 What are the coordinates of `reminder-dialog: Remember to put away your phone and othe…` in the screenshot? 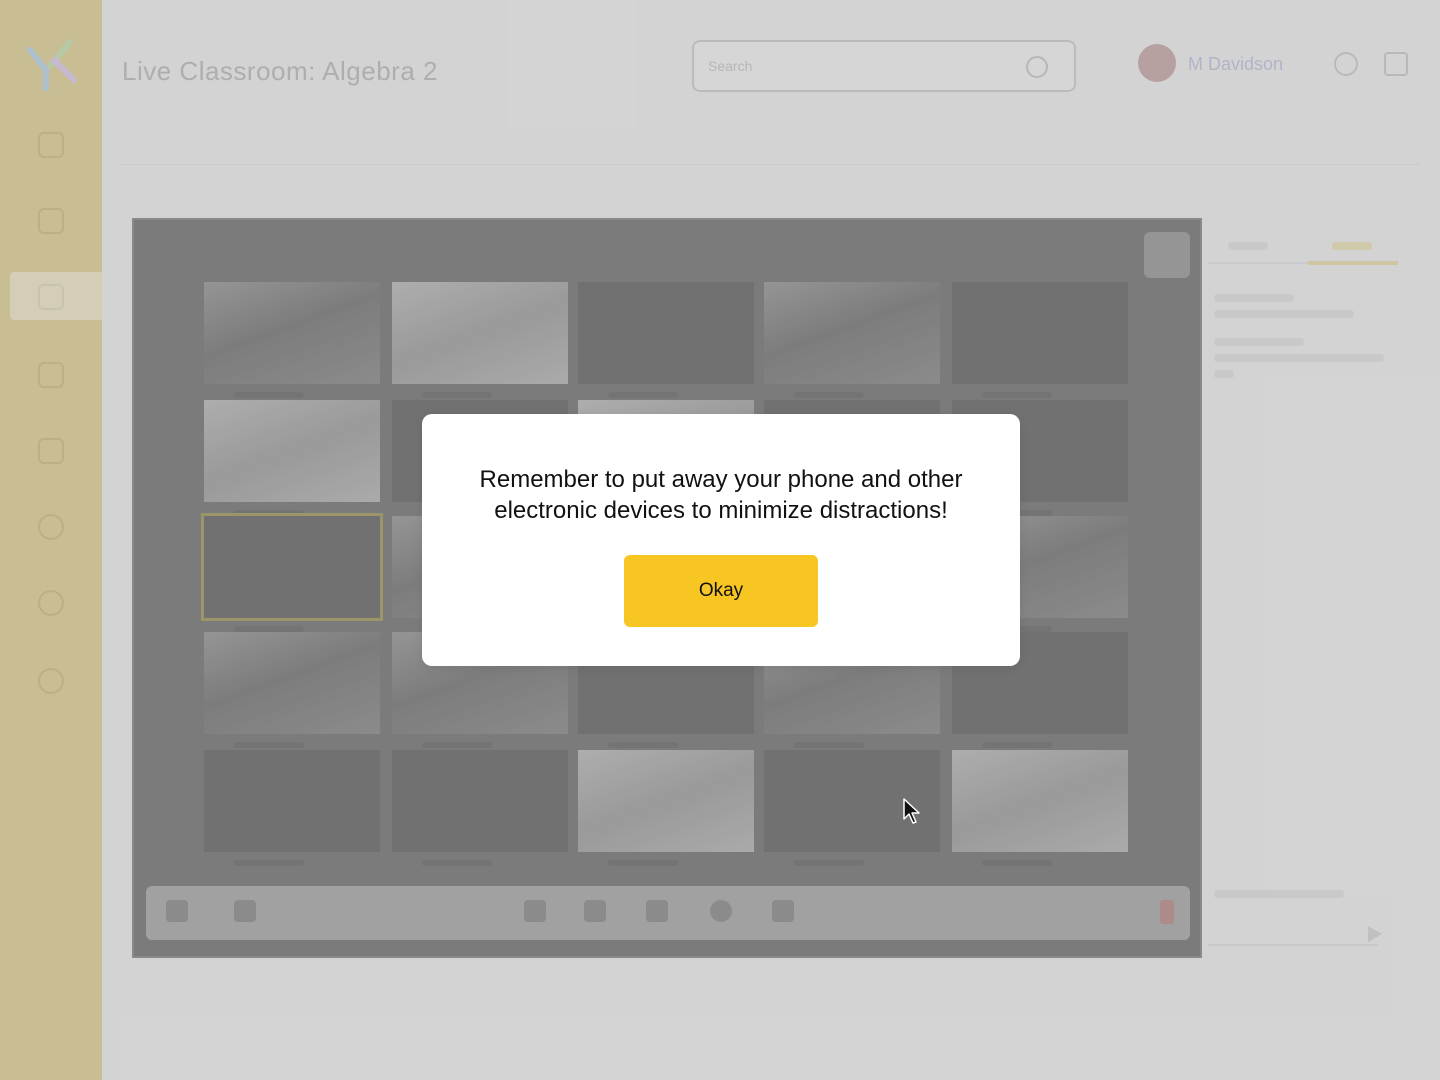 It's located at (721, 540).